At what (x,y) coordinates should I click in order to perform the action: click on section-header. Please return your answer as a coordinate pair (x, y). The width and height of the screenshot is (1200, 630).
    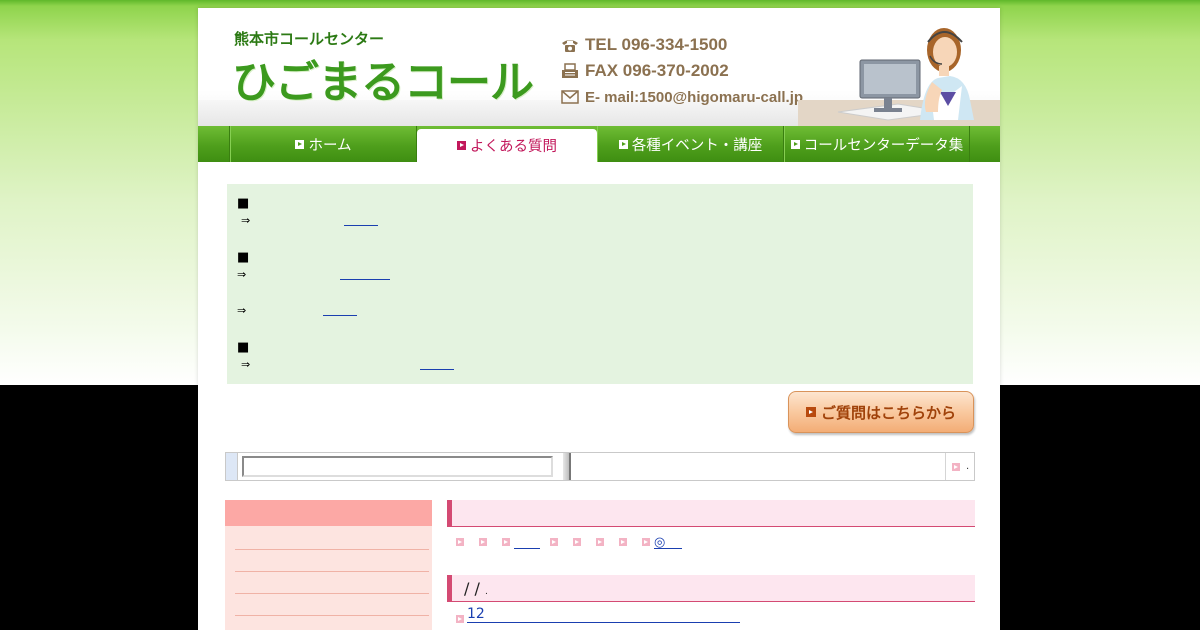
    Looking at the image, I should click on (711, 513).